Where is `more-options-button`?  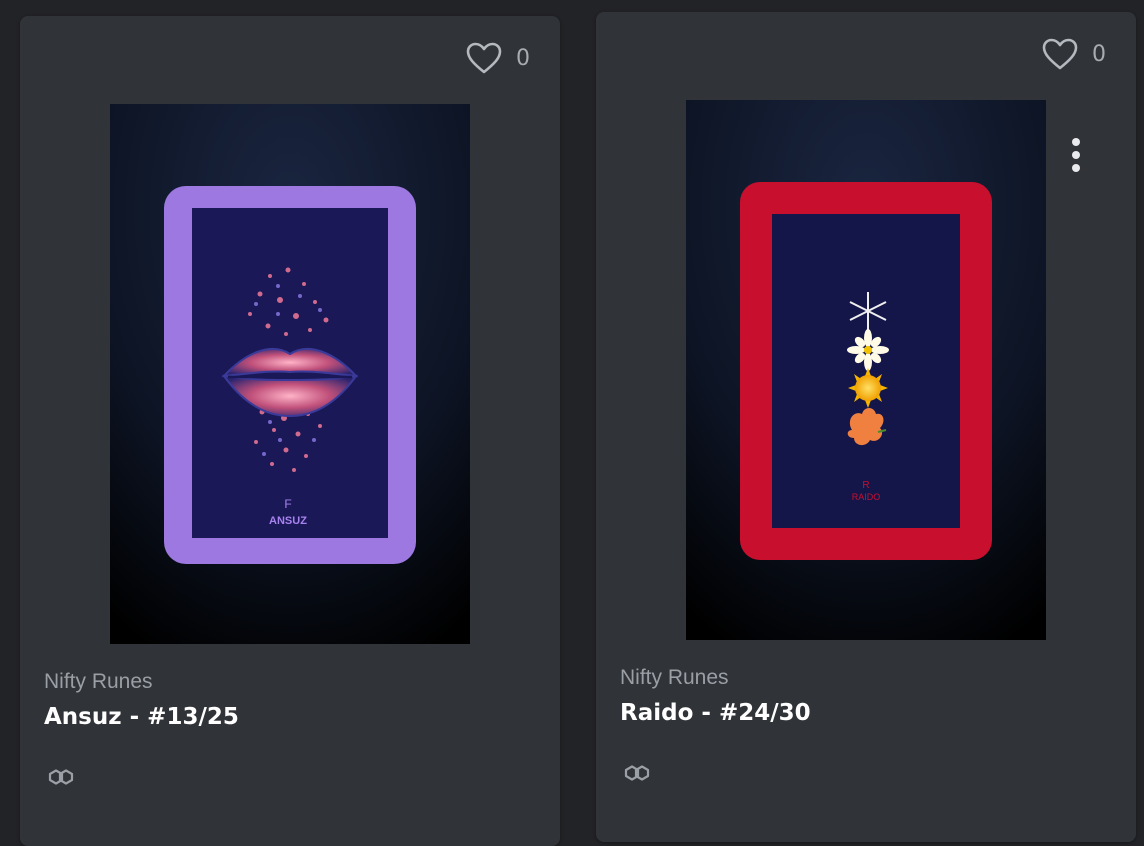
more-options-button is located at coordinates (1076, 156).